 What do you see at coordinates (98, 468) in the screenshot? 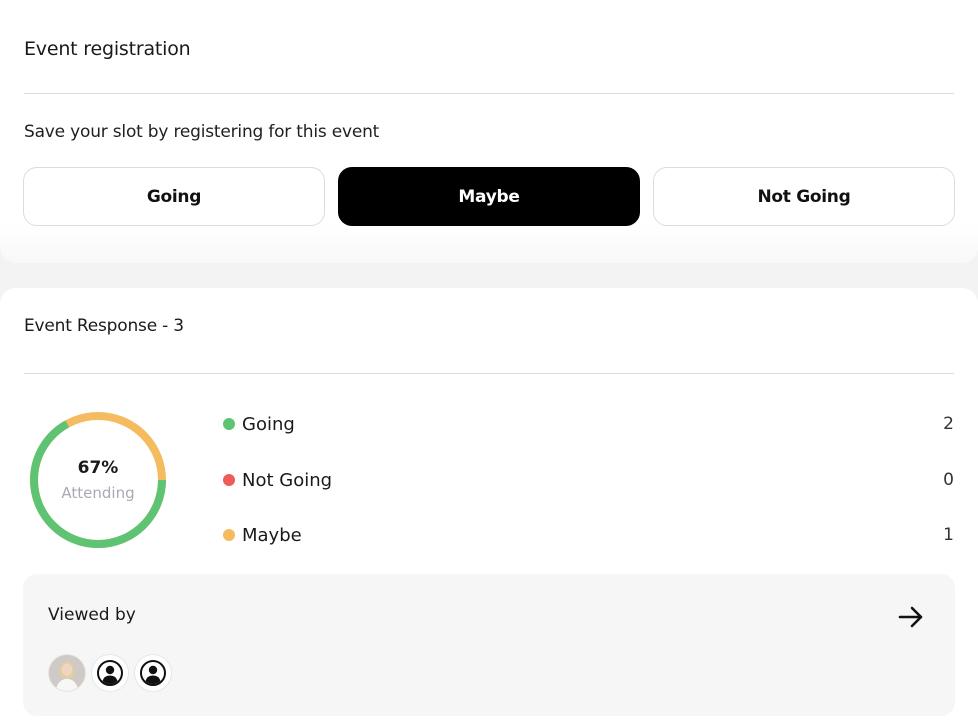
I see `attending-percent: 67%` at bounding box center [98, 468].